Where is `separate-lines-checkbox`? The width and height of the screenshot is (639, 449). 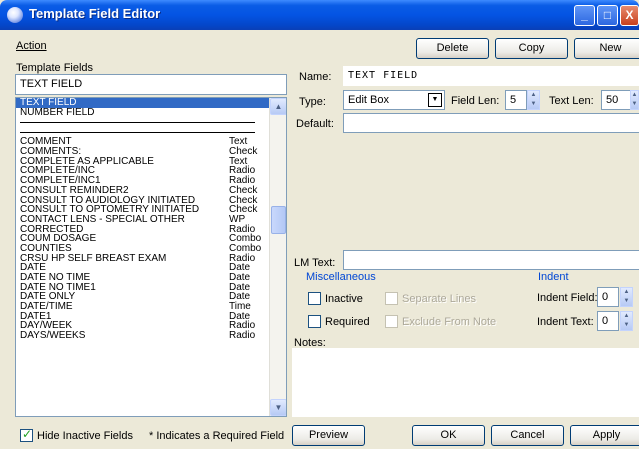
separate-lines-checkbox is located at coordinates (391, 298).